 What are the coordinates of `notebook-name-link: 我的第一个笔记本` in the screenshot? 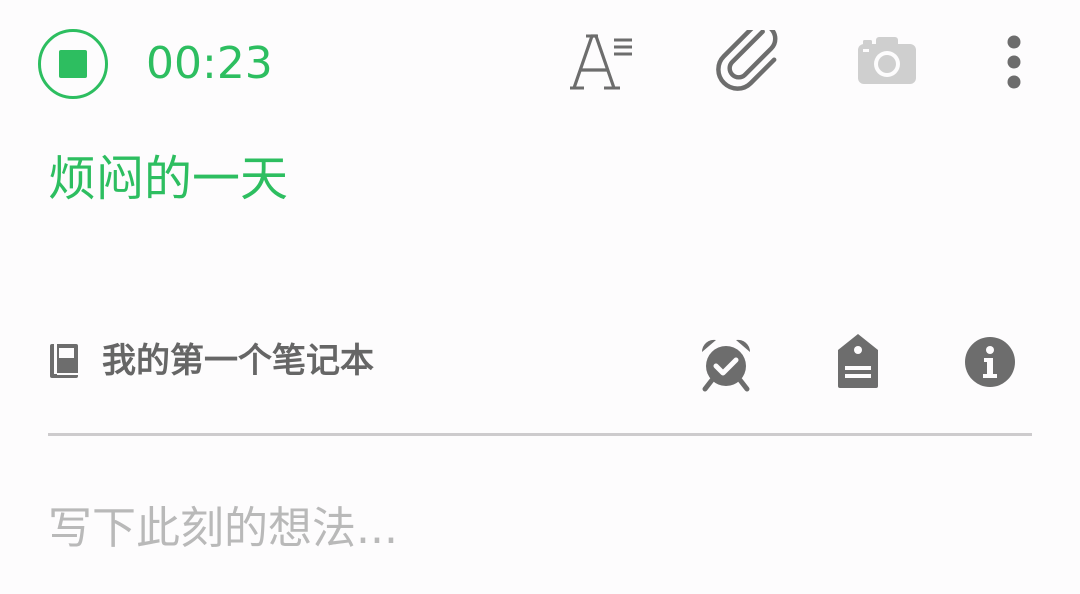 It's located at (238, 361).